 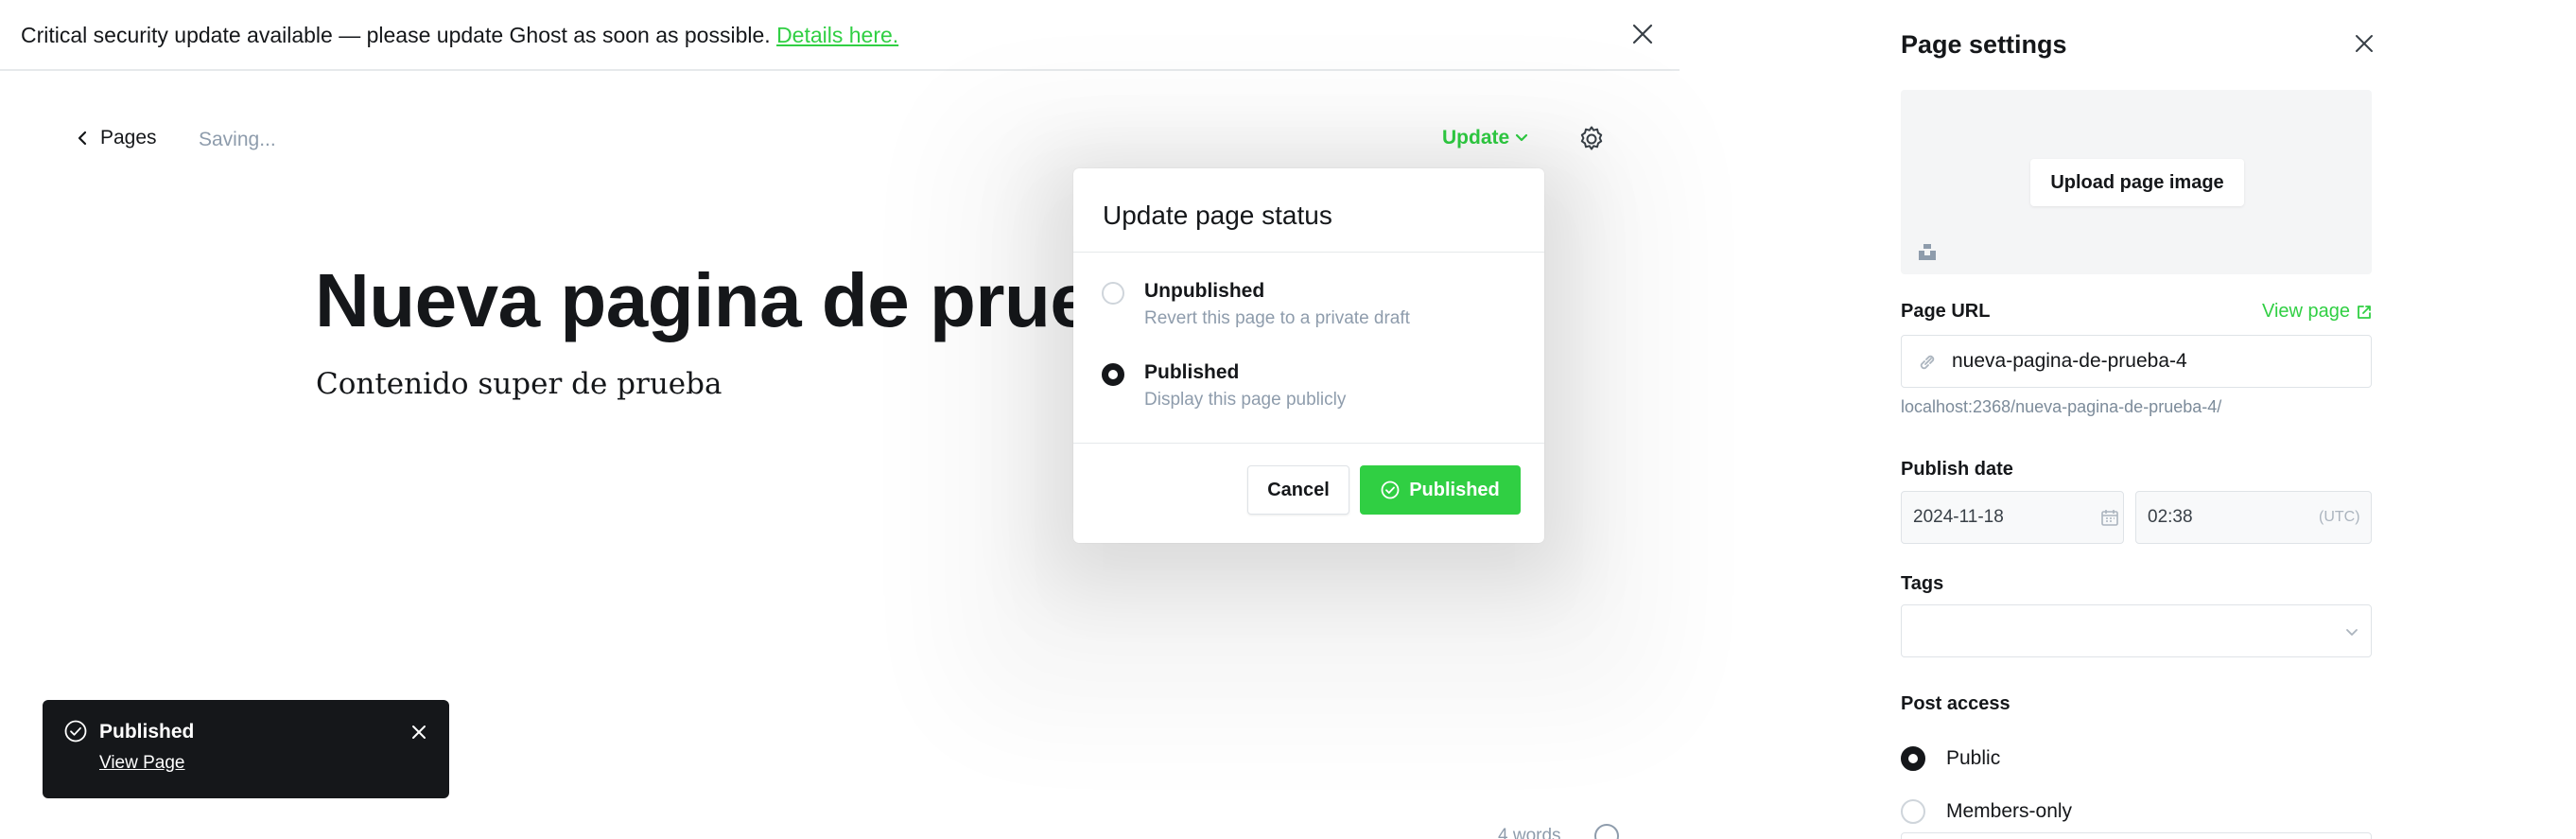 What do you see at coordinates (1192, 372) in the screenshot?
I see `option-label: Published` at bounding box center [1192, 372].